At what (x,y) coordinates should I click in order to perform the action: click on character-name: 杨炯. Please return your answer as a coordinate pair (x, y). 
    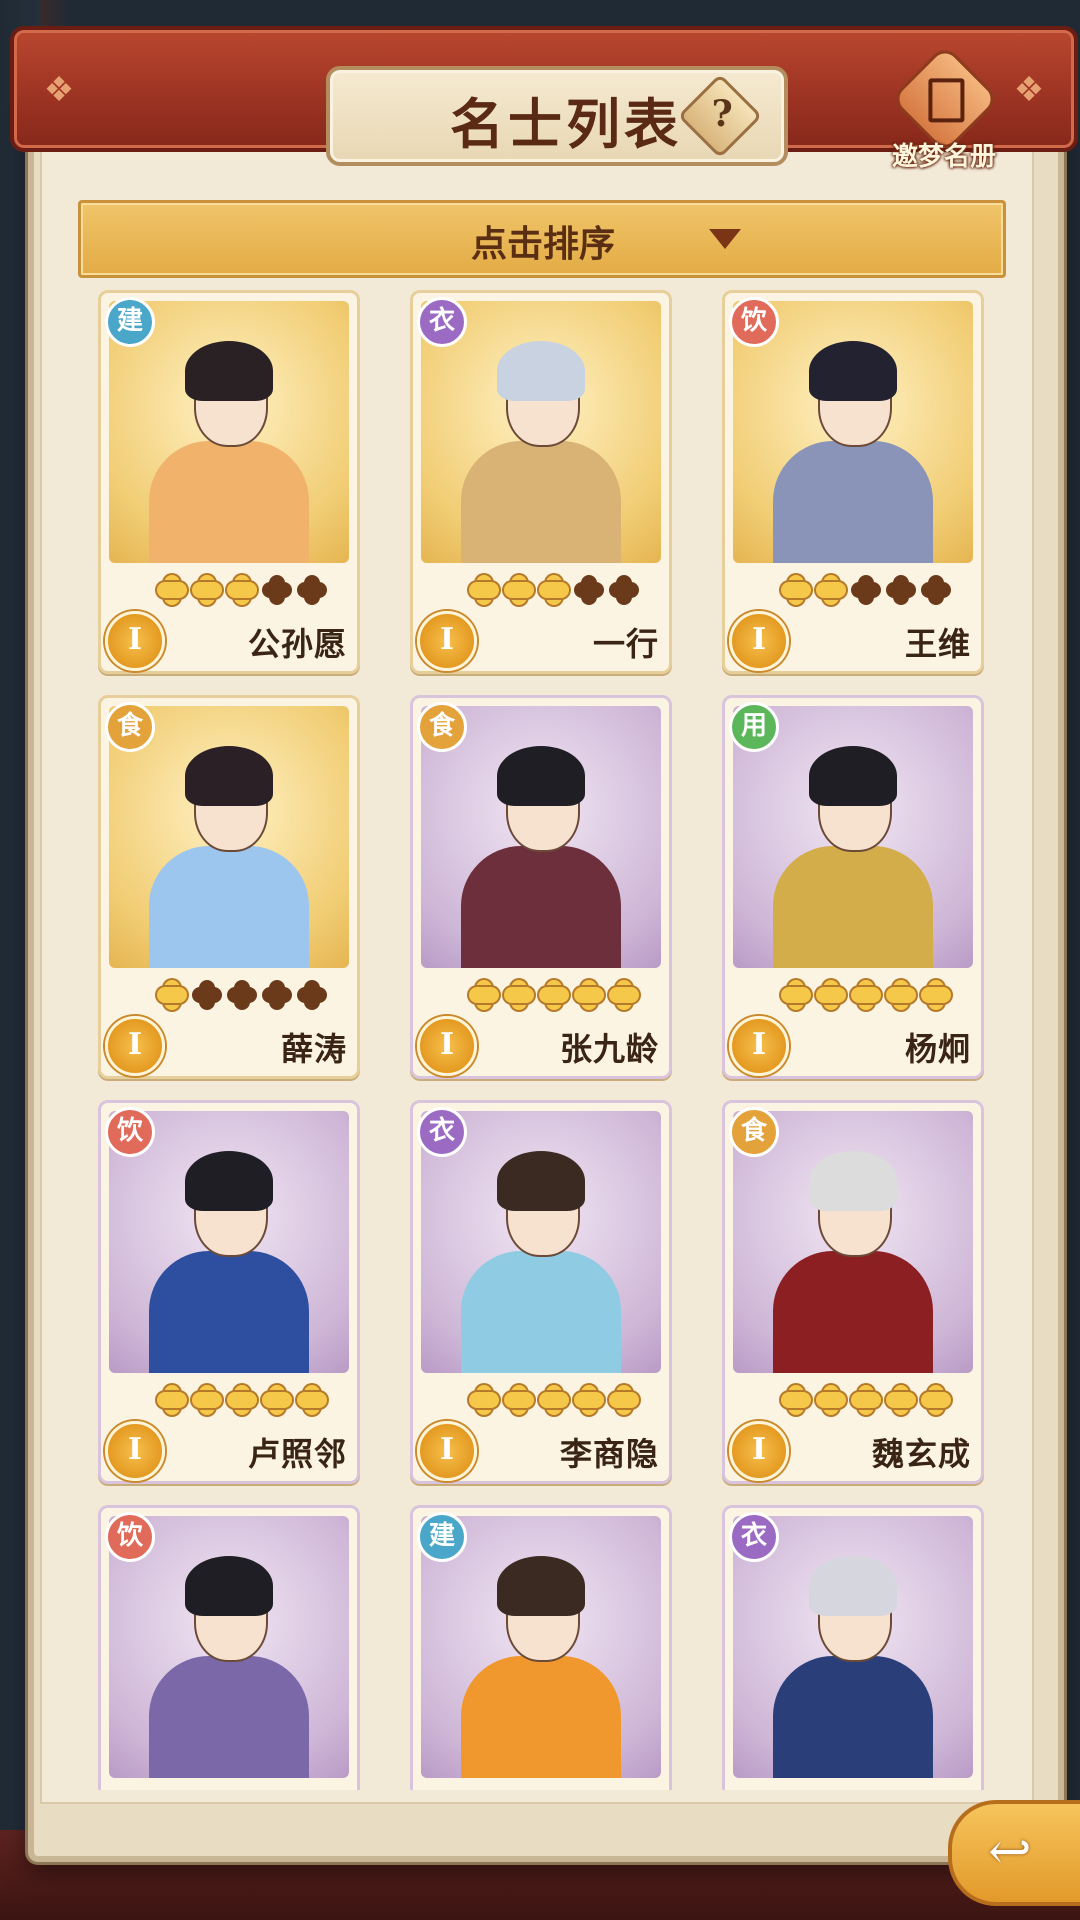
    Looking at the image, I should click on (937, 1049).